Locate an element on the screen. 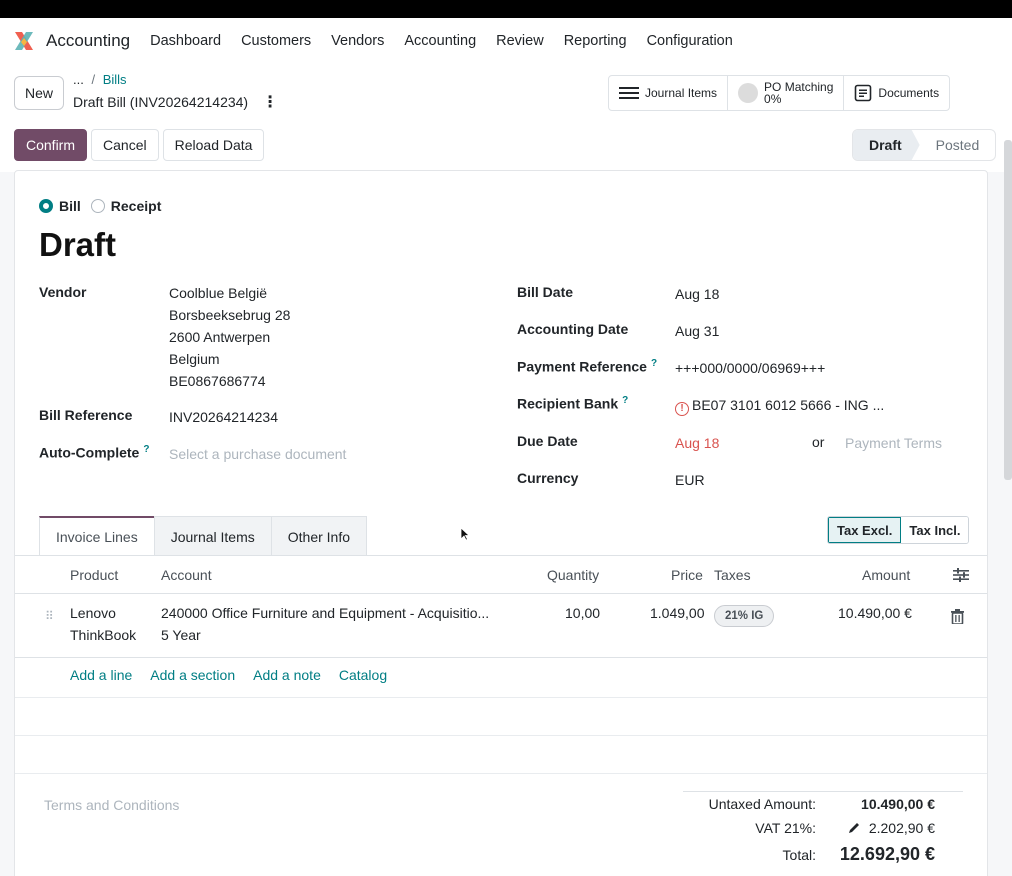  catalog-link: Catalog is located at coordinates (363, 675).